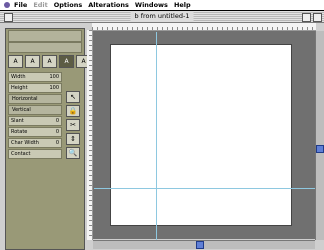 This screenshot has width=324, height=250. Describe the element at coordinates (25, 99) in the screenshot. I see `prop-label: Horizontal` at that location.